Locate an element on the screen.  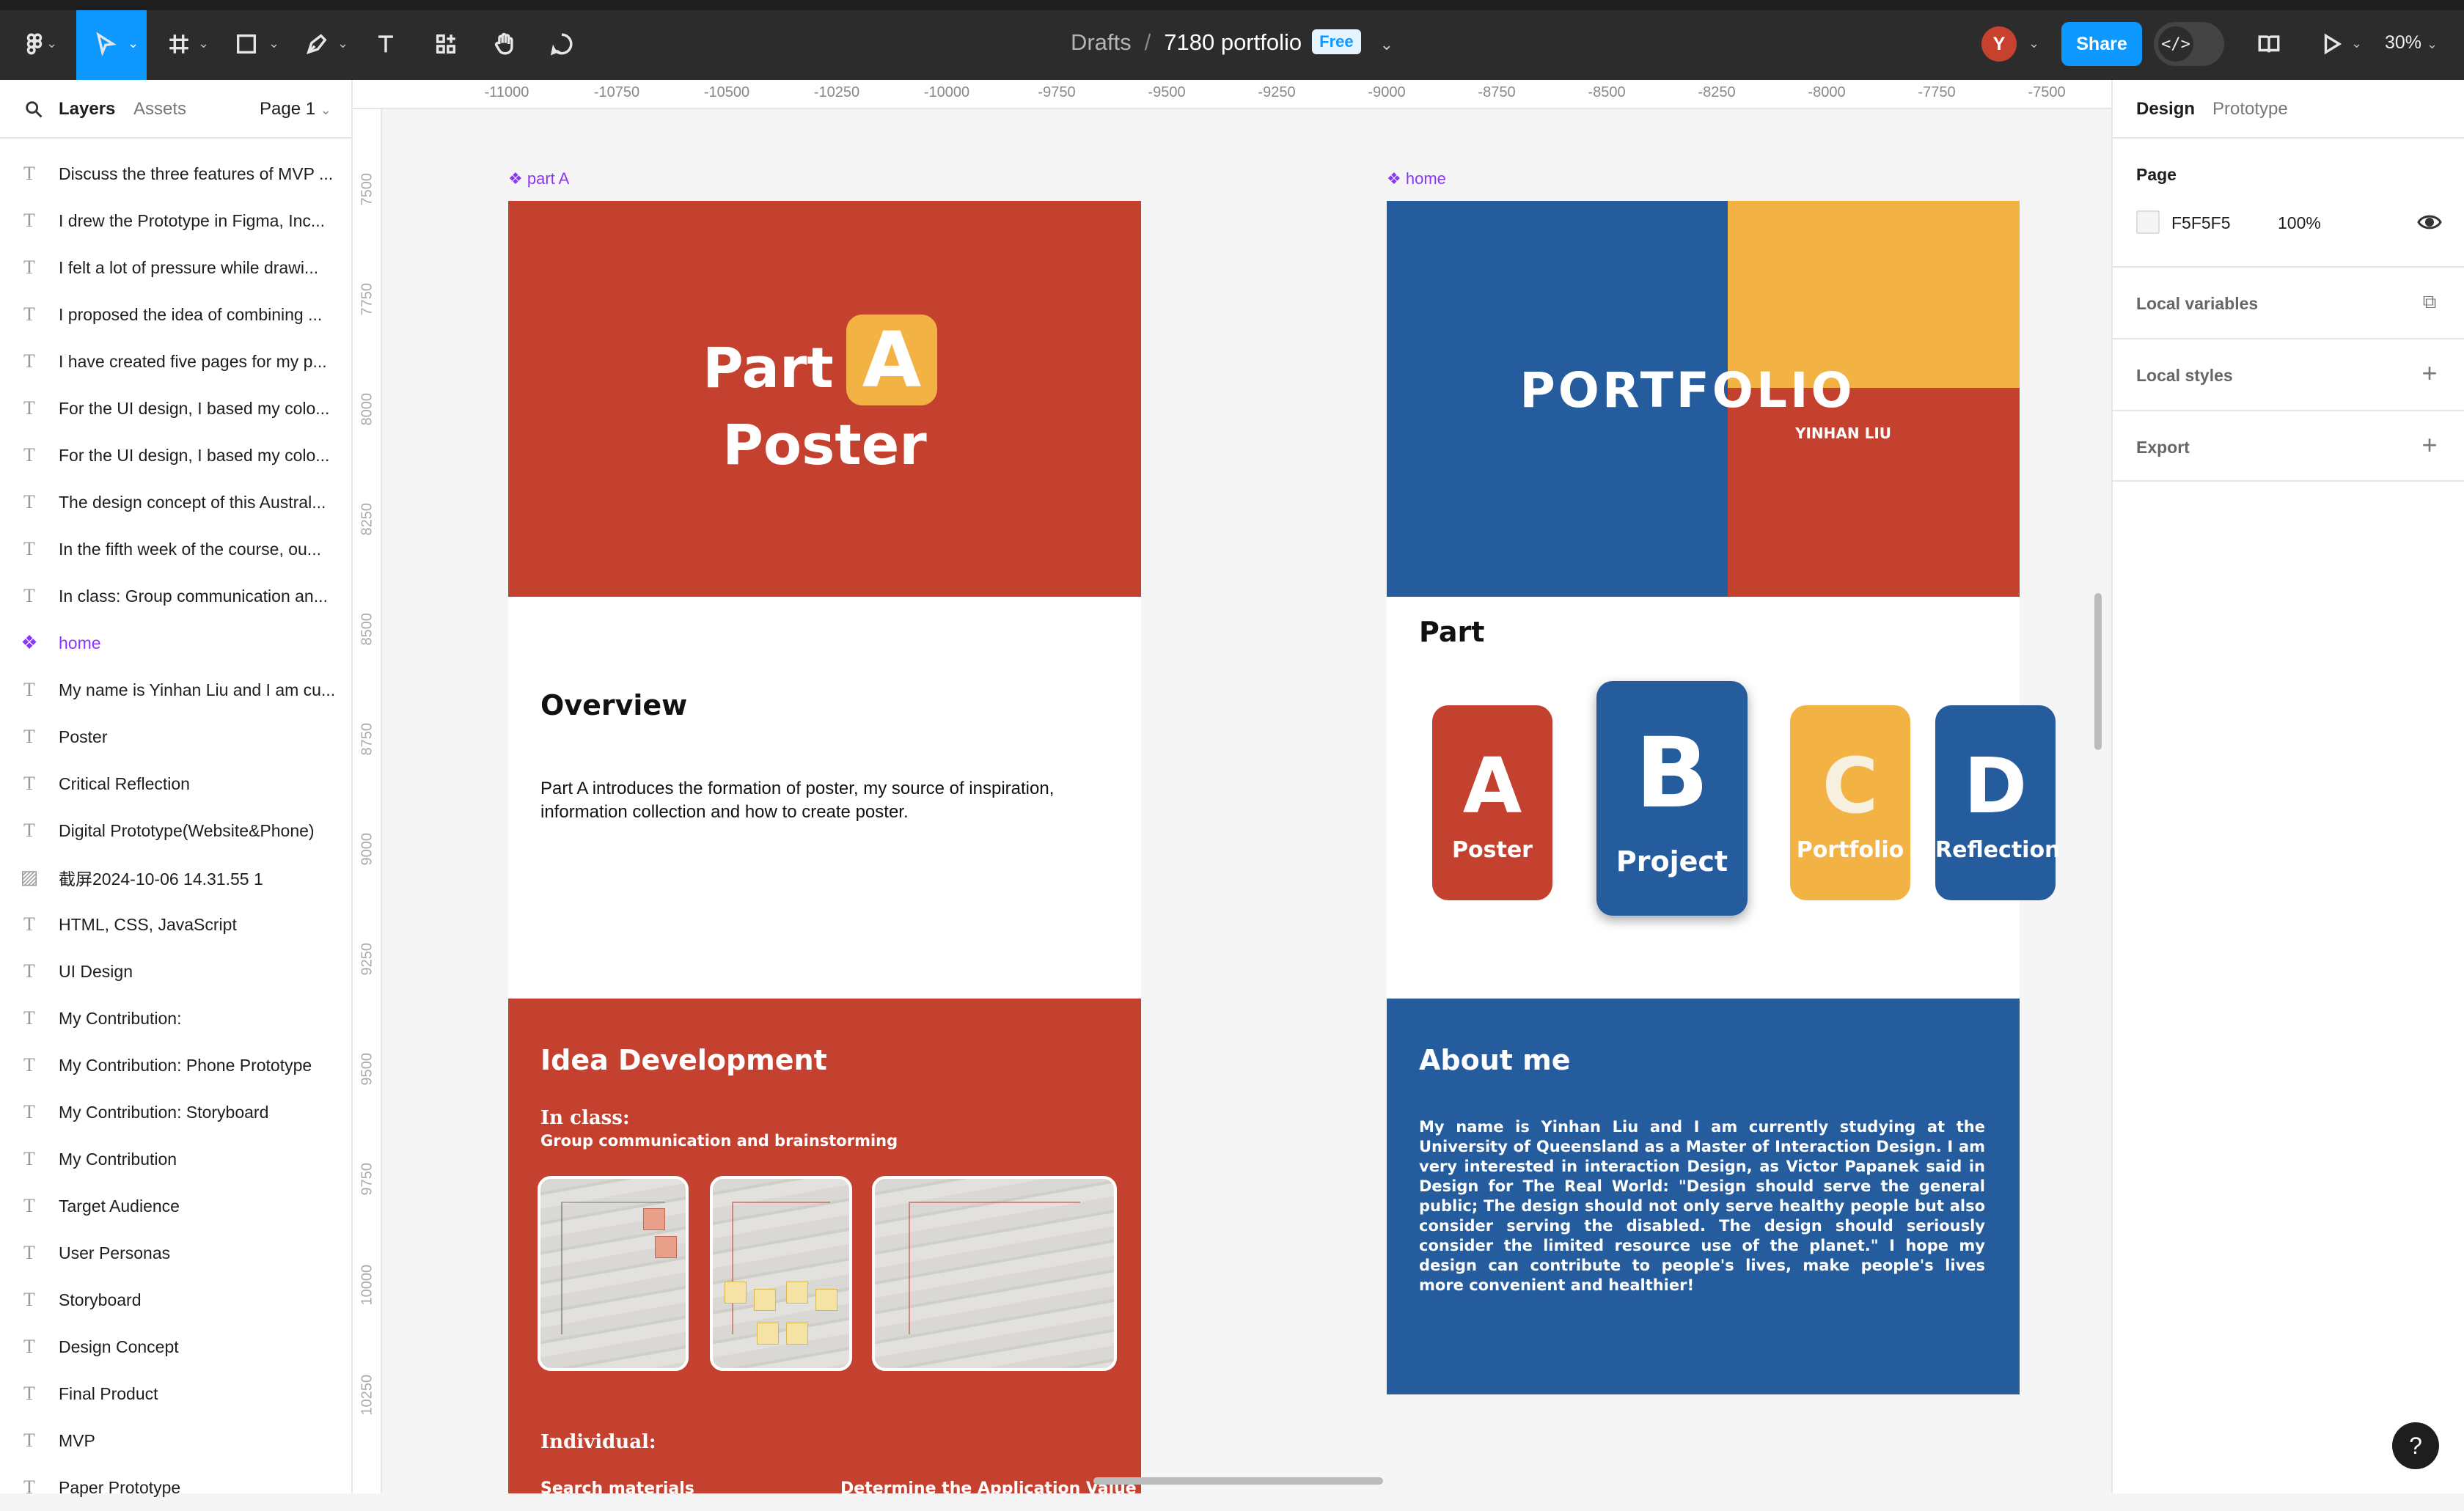
hand-icon is located at coordinates (504, 44).